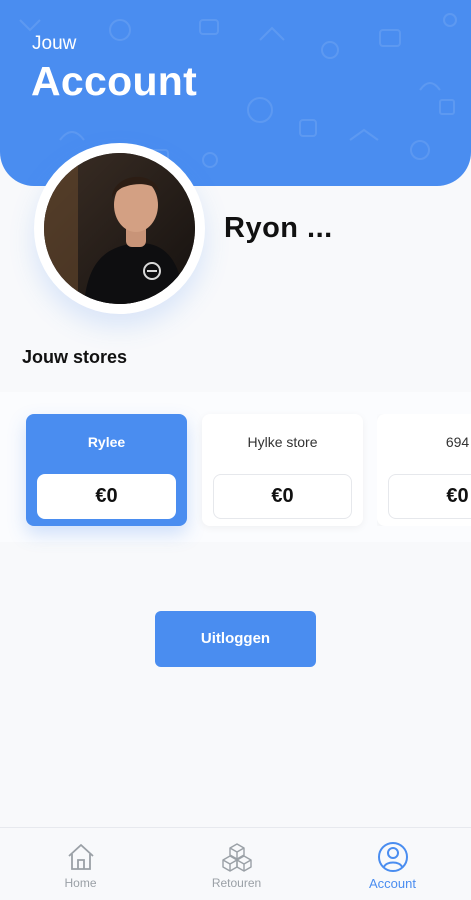  I want to click on home-icon, so click(80, 857).